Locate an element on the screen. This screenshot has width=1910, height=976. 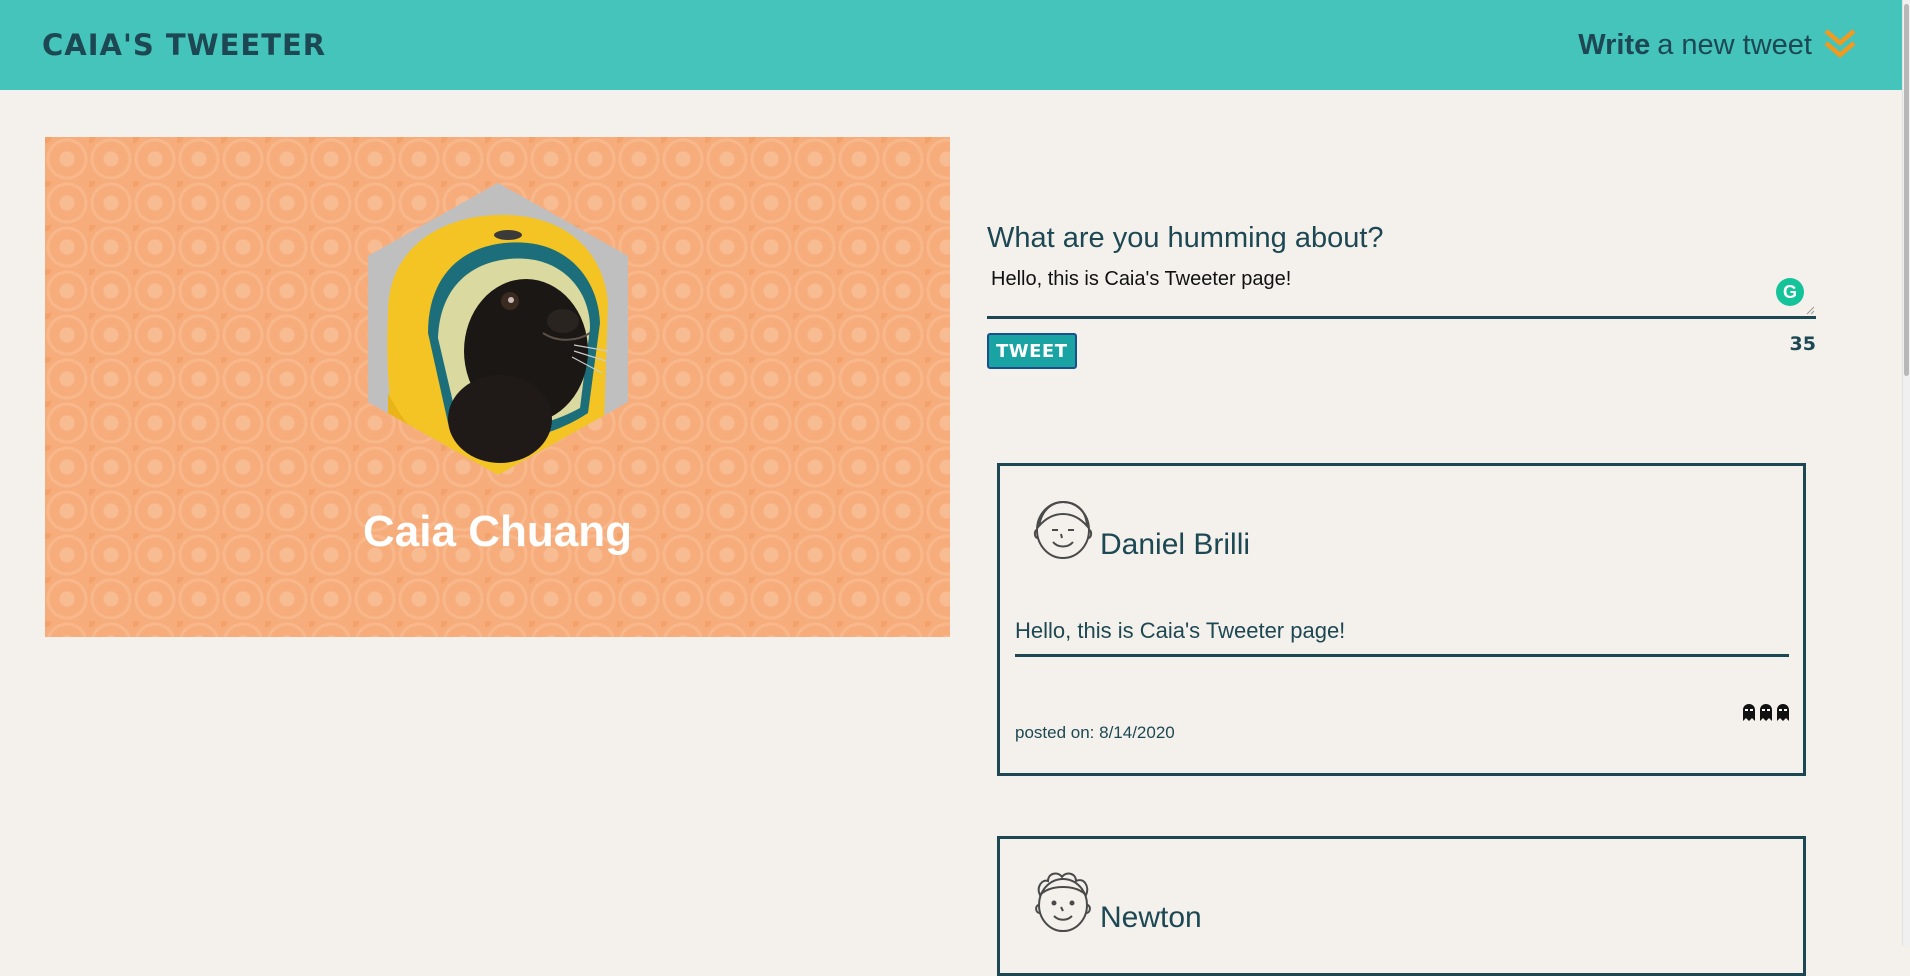
smiling-face-icon is located at coordinates (1063, 529).